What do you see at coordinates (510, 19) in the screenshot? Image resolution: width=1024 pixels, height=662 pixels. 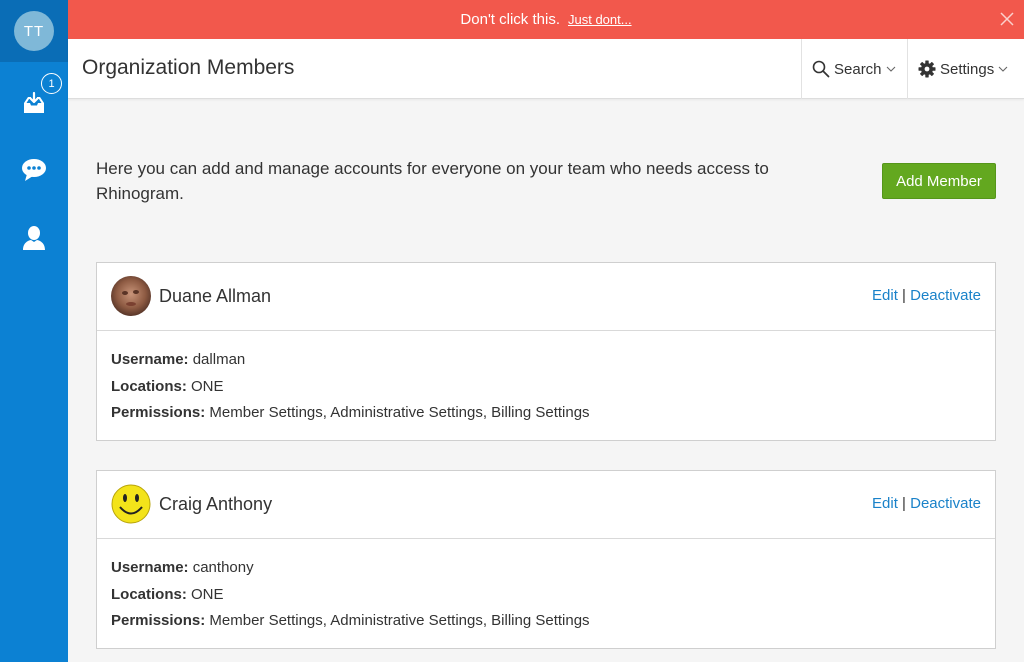 I see `banner-message: Don't click this.` at bounding box center [510, 19].